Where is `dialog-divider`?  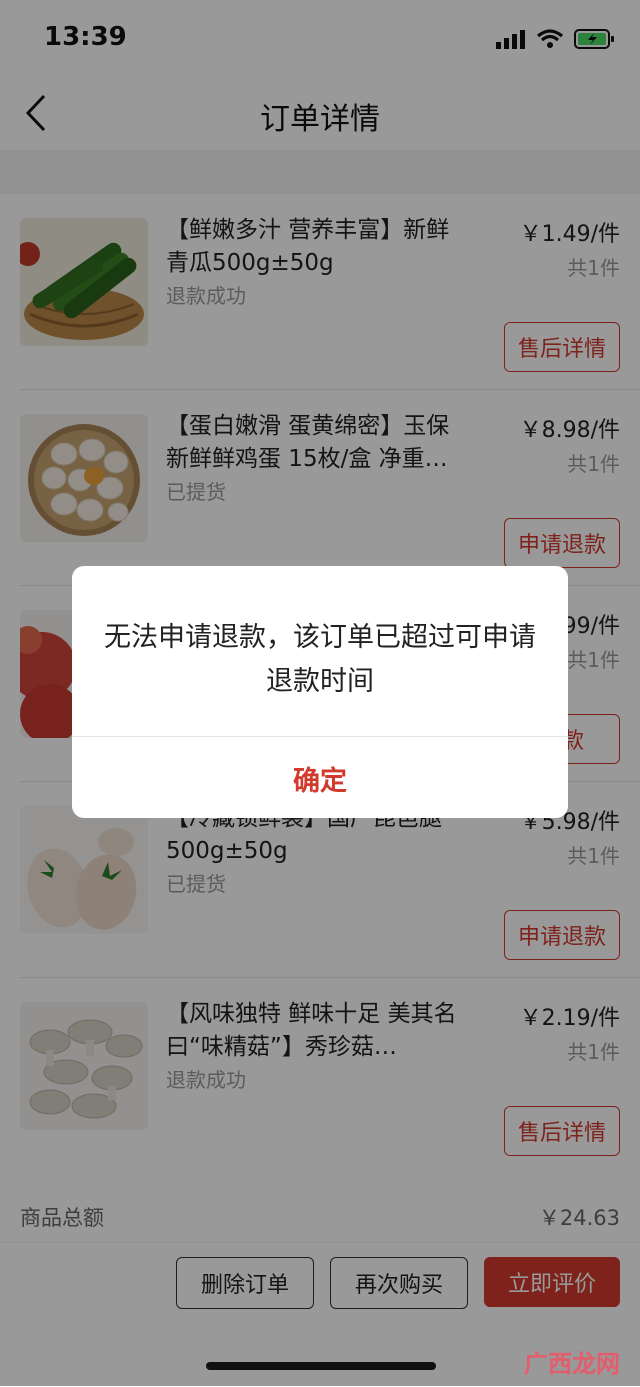
dialog-divider is located at coordinates (320, 736).